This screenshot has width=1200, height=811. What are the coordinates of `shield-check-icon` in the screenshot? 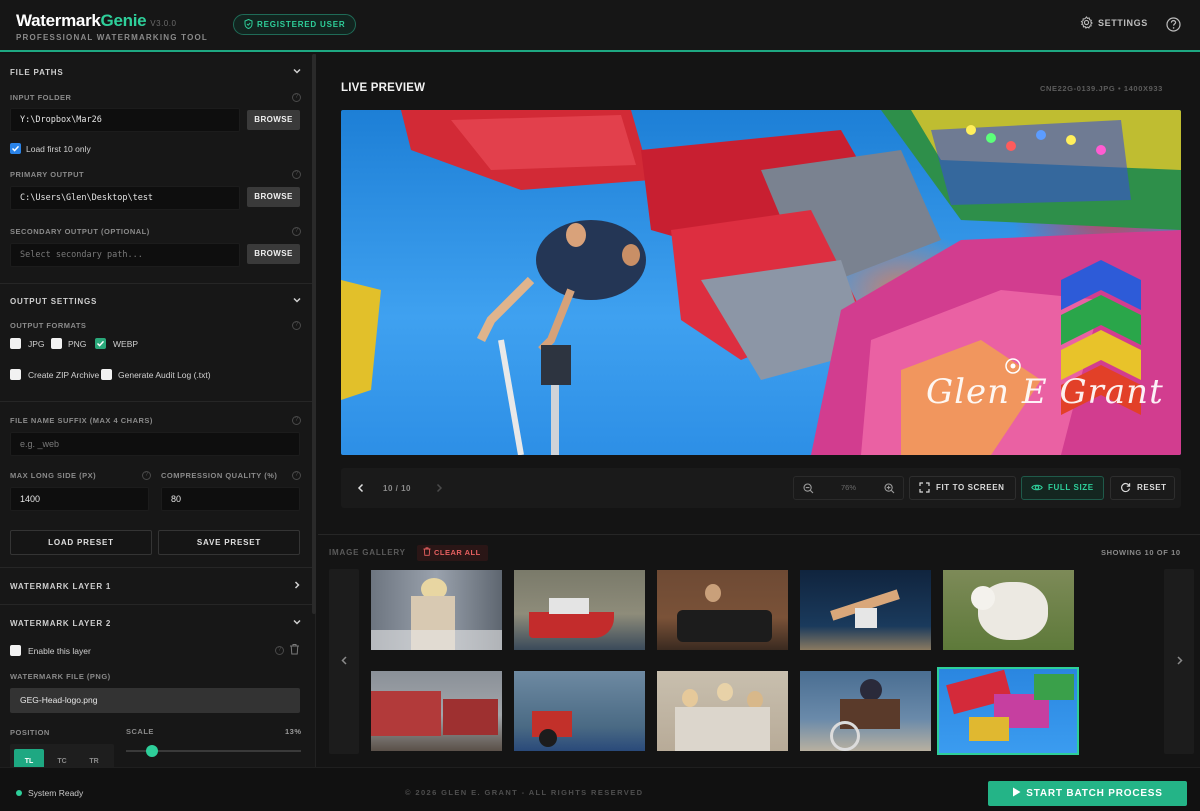 It's located at (248, 24).